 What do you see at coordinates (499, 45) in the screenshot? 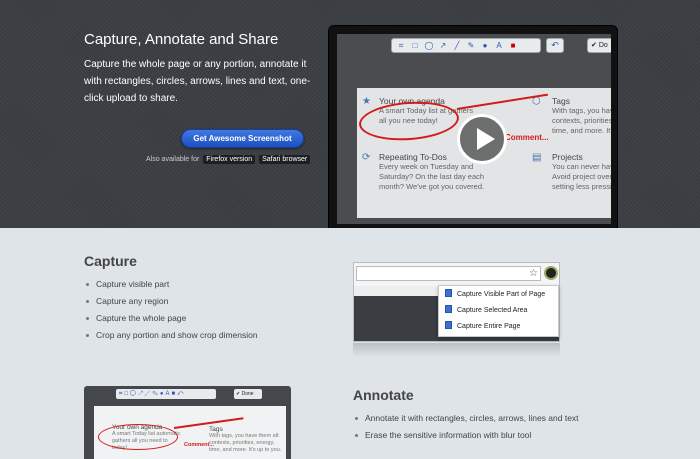
I see `text-icon: A` at bounding box center [499, 45].